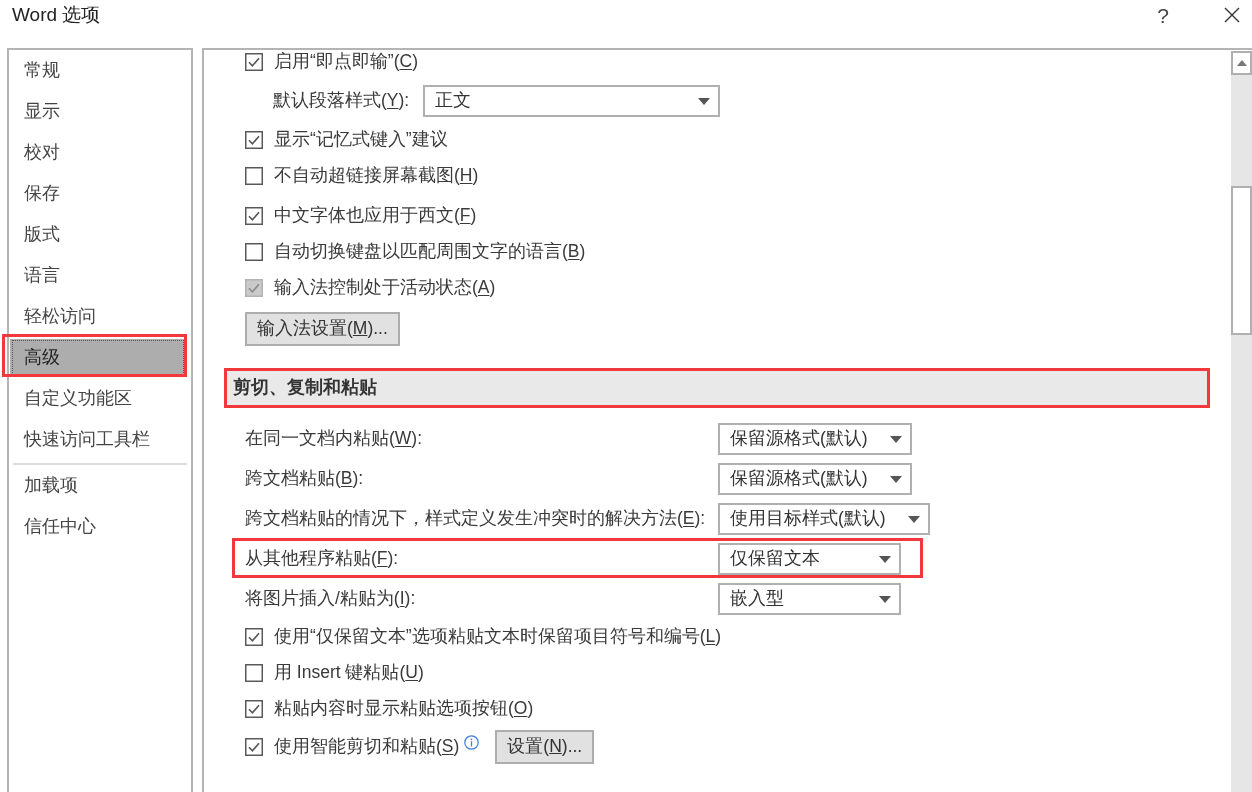 This screenshot has width=1252, height=792. Describe the element at coordinates (375, 216) in the screenshot. I see `option-label: 中文字体也应用于西文(F)` at that location.